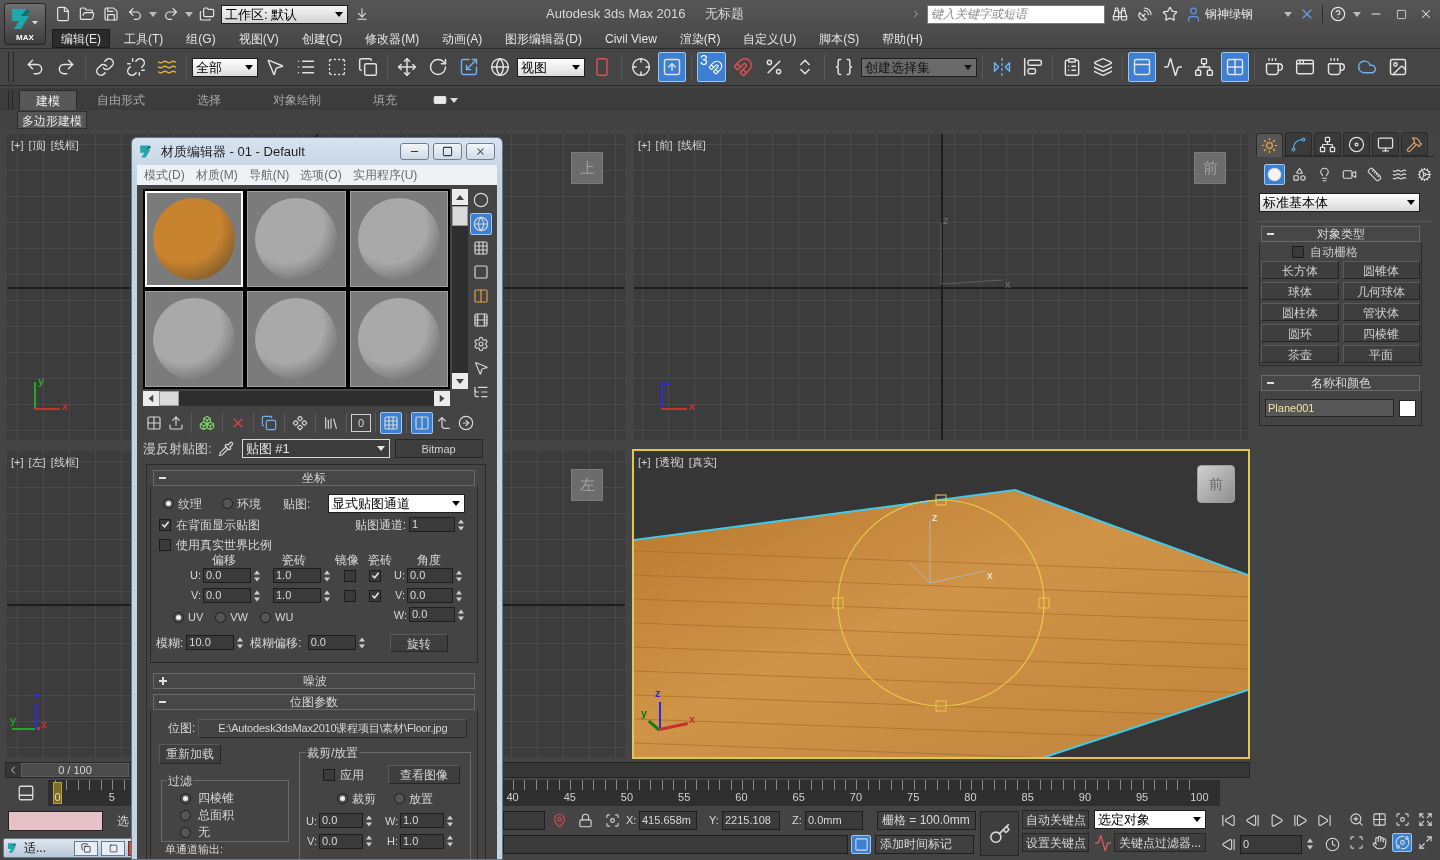  What do you see at coordinates (1120, 14) in the screenshot?
I see `search-button` at bounding box center [1120, 14].